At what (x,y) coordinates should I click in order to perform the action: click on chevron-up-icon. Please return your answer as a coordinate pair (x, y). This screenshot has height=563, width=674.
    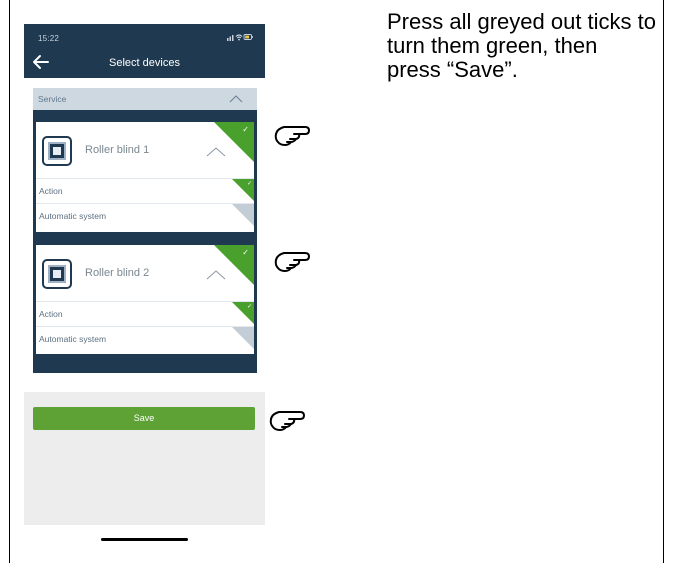
    Looking at the image, I should click on (236, 99).